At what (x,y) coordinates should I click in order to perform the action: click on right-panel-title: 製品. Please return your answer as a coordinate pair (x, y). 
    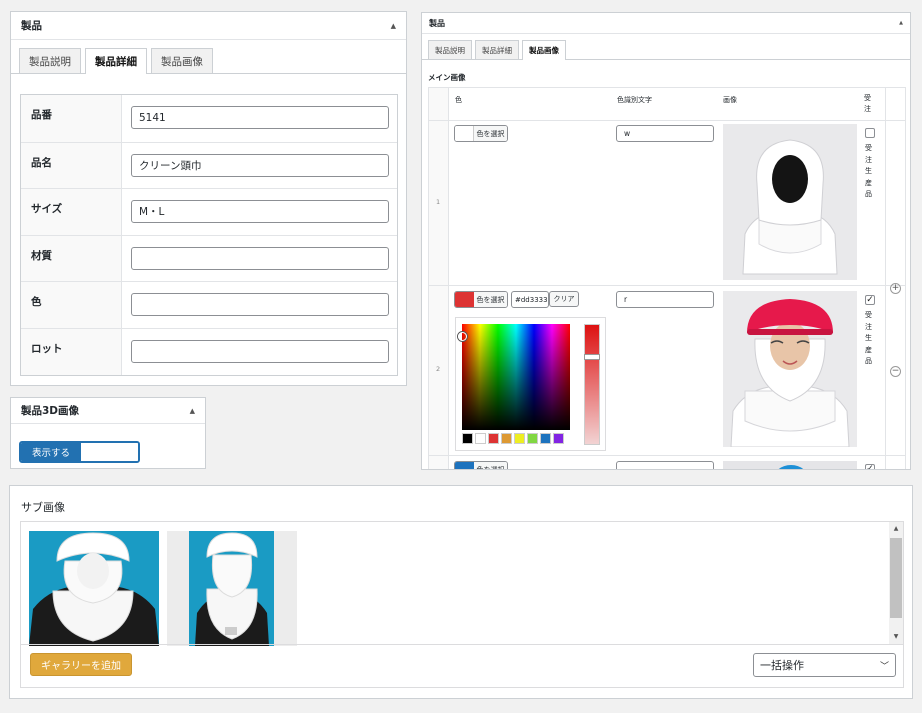
    Looking at the image, I should click on (437, 23).